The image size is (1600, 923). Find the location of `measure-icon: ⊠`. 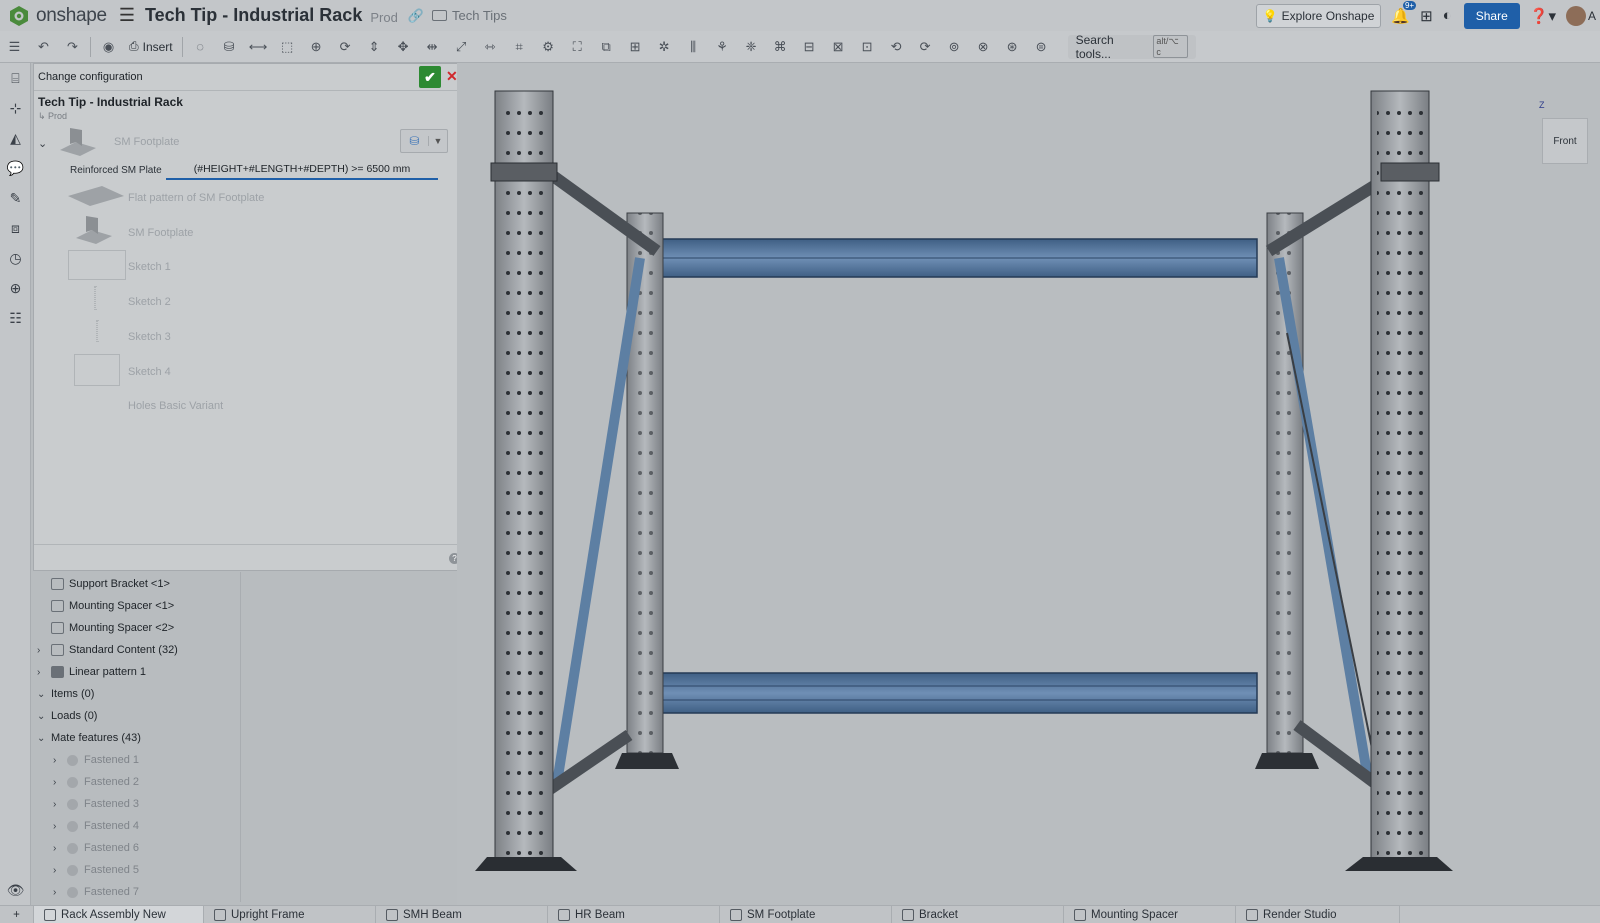

measure-icon: ⊠ is located at coordinates (838, 47).